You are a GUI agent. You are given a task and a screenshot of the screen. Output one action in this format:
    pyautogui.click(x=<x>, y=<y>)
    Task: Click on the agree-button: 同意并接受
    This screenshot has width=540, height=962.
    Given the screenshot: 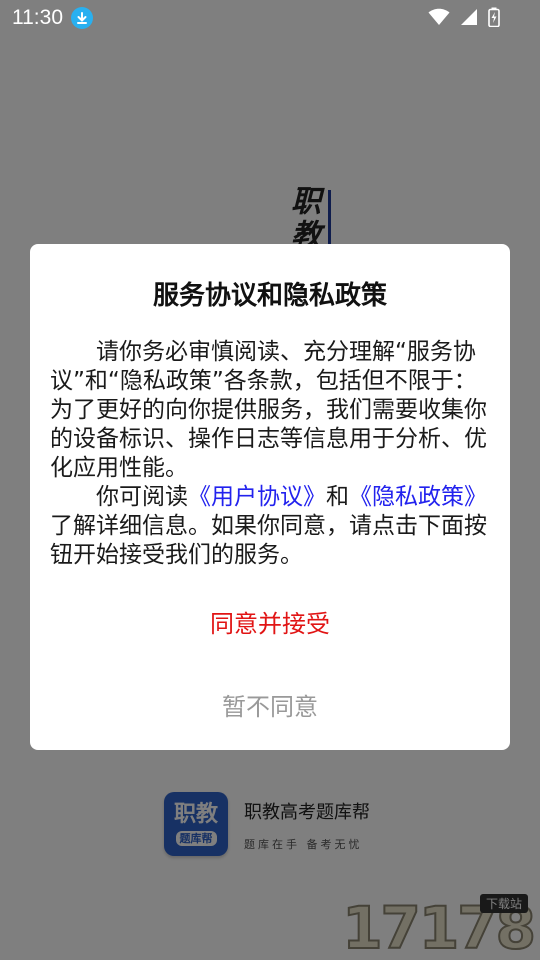 What is the action you would take?
    pyautogui.click(x=270, y=621)
    